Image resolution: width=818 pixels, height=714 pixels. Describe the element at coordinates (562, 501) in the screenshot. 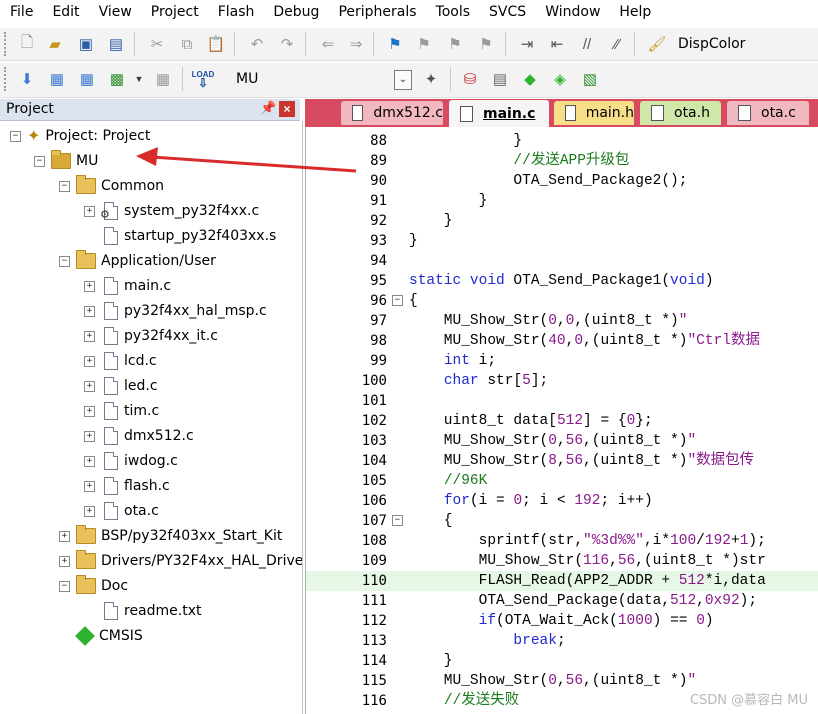

I see `code-line: 106 for(i = 0; i < 192; i++)` at that location.